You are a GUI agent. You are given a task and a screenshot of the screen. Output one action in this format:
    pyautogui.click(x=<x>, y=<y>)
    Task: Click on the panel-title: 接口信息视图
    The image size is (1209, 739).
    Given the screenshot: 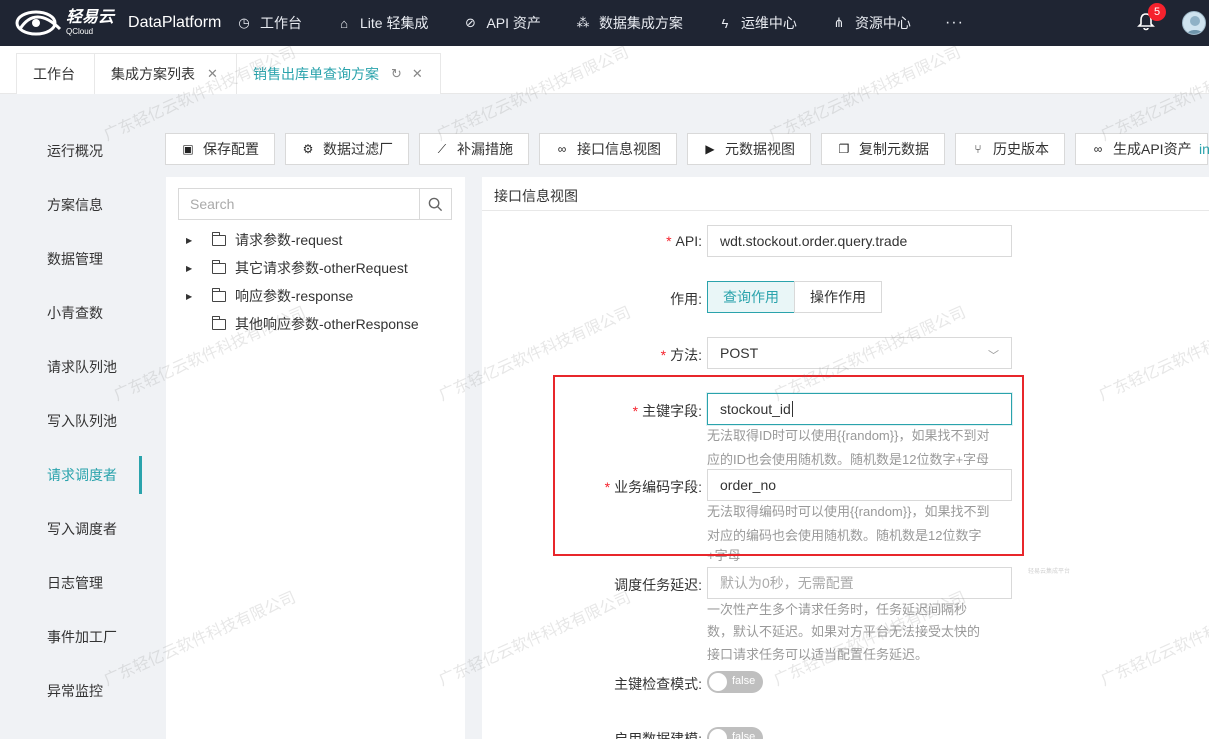 What is the action you would take?
    pyautogui.click(x=536, y=196)
    